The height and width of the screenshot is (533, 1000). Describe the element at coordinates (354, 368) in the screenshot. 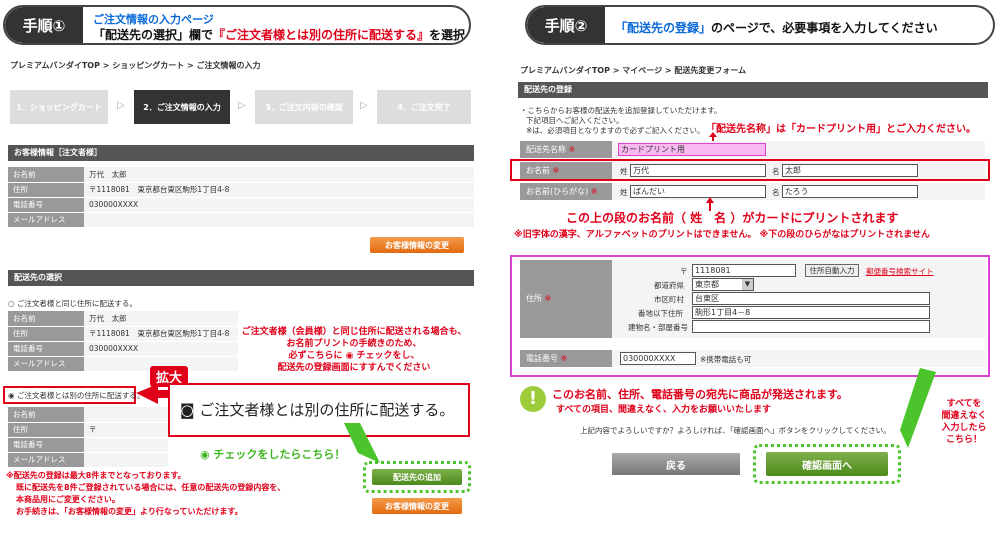

I see `note-line: 配送先の登録画面にすすんでください` at that location.